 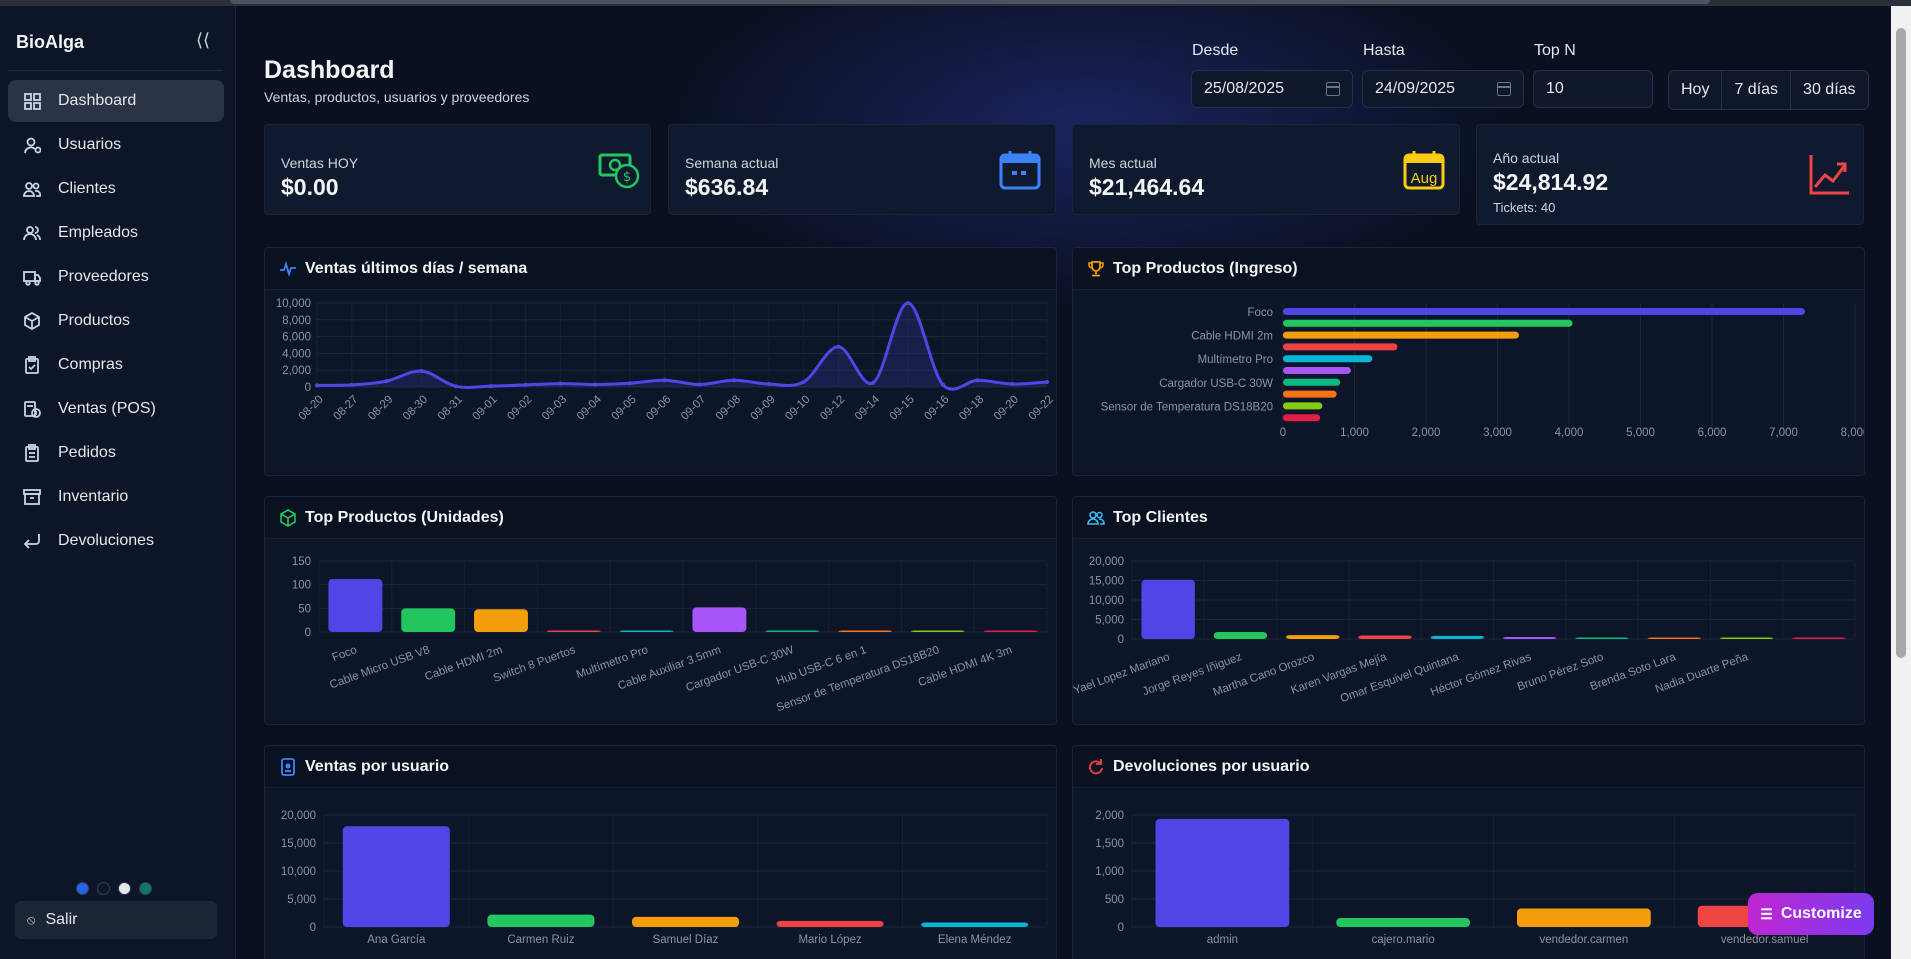 I want to click on topn-input: 10, so click(x=1593, y=89).